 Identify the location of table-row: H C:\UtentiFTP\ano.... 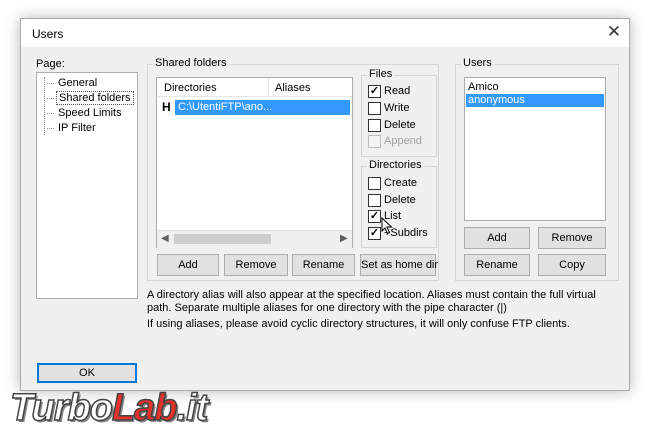
(254, 107).